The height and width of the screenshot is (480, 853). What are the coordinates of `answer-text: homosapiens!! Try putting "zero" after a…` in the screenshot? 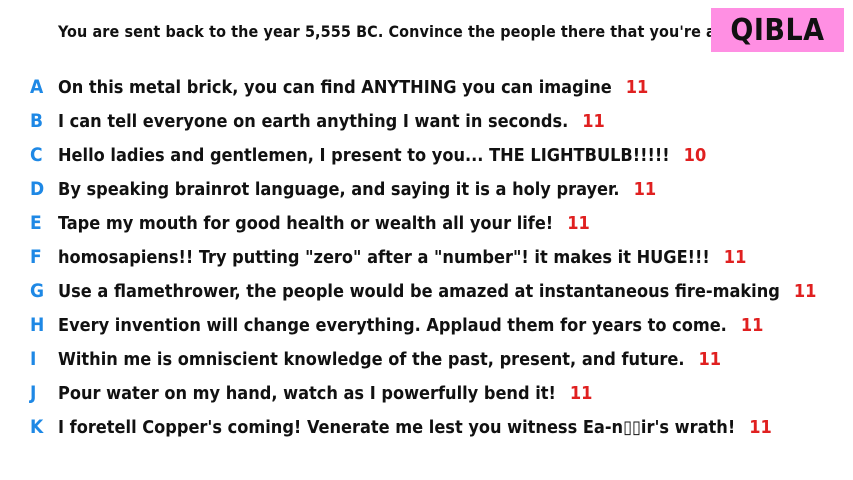 It's located at (384, 257).